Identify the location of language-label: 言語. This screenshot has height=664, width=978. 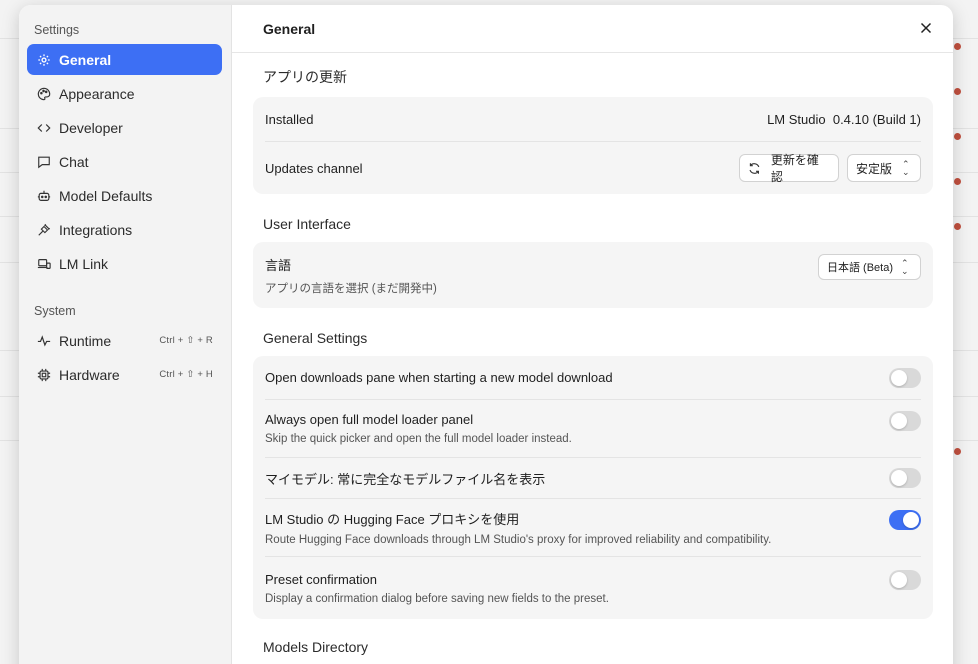
(278, 265).